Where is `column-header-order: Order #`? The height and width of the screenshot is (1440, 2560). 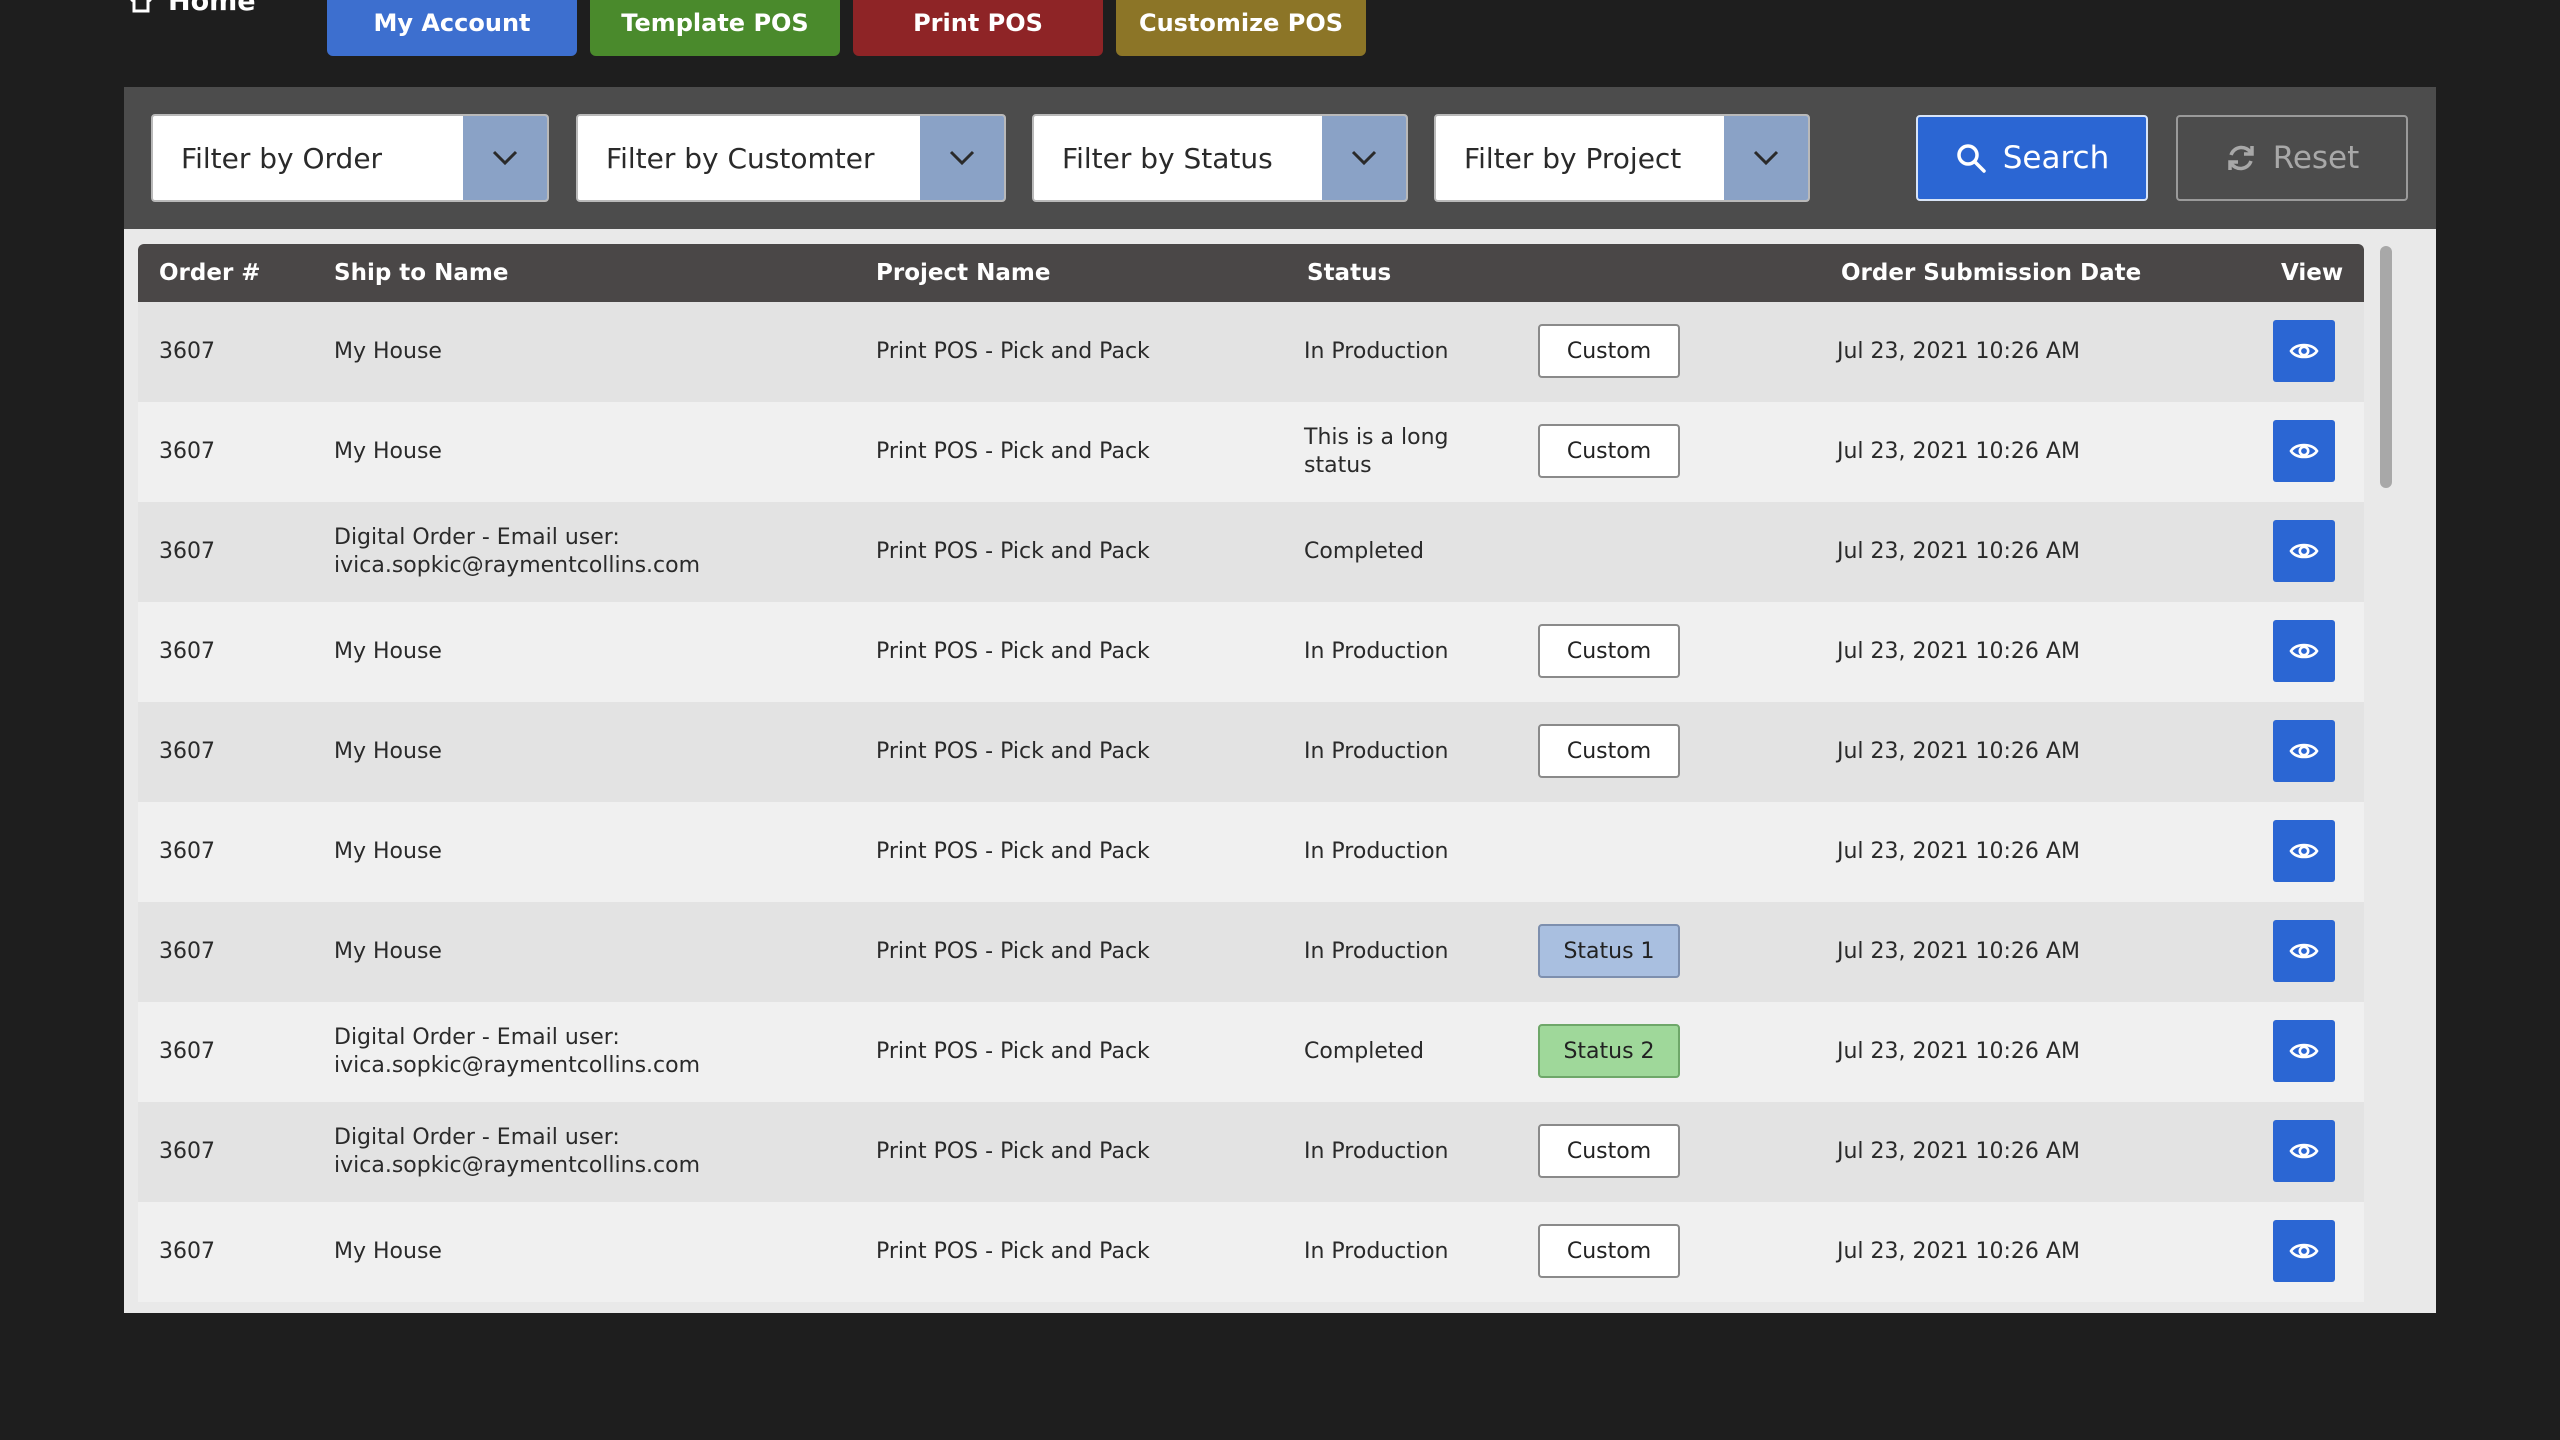
column-header-order: Order # is located at coordinates (210, 273).